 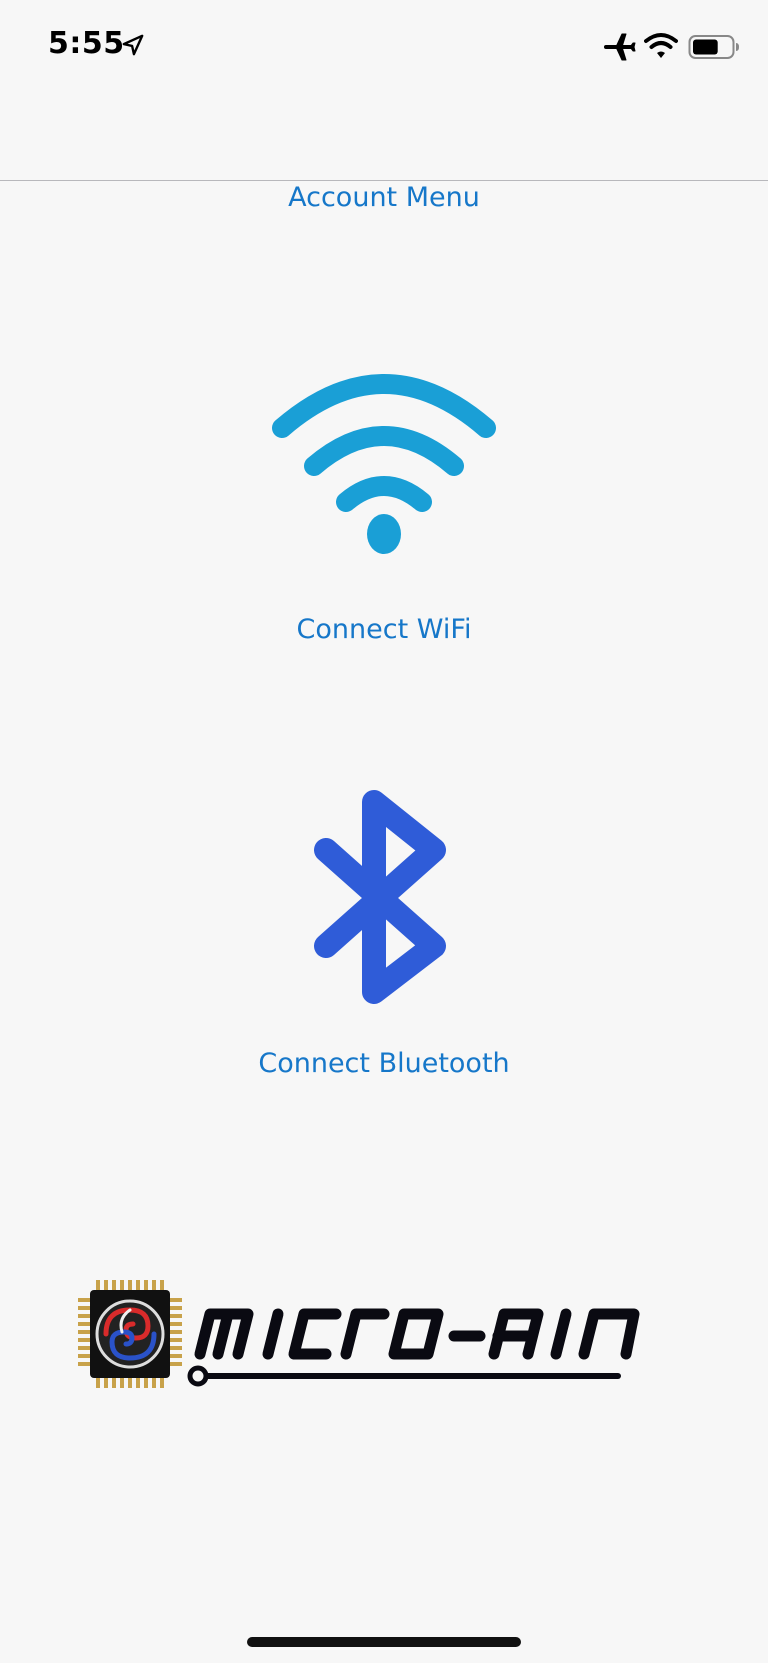 What do you see at coordinates (713, 47) in the screenshot?
I see `battery-icon` at bounding box center [713, 47].